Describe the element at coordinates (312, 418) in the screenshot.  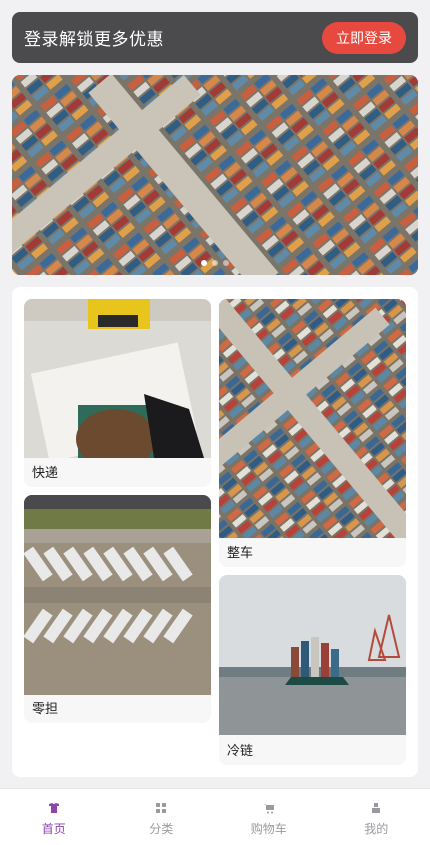
I see `full-truckload-image` at that location.